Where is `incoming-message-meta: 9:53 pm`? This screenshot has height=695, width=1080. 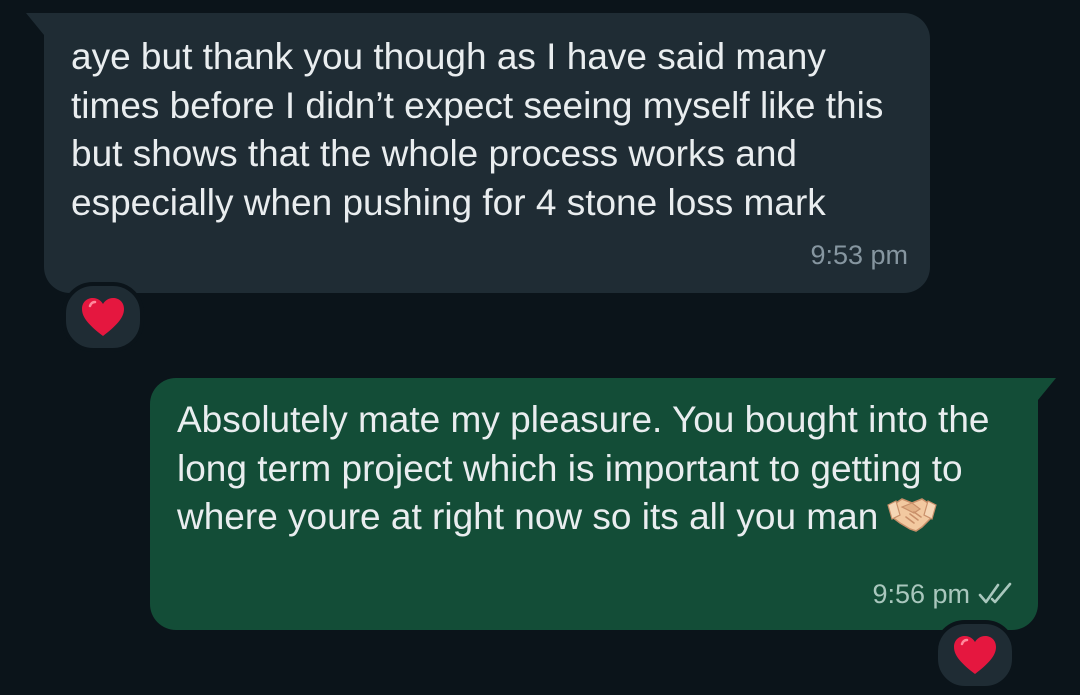
incoming-message-meta: 9:53 pm is located at coordinates (859, 255).